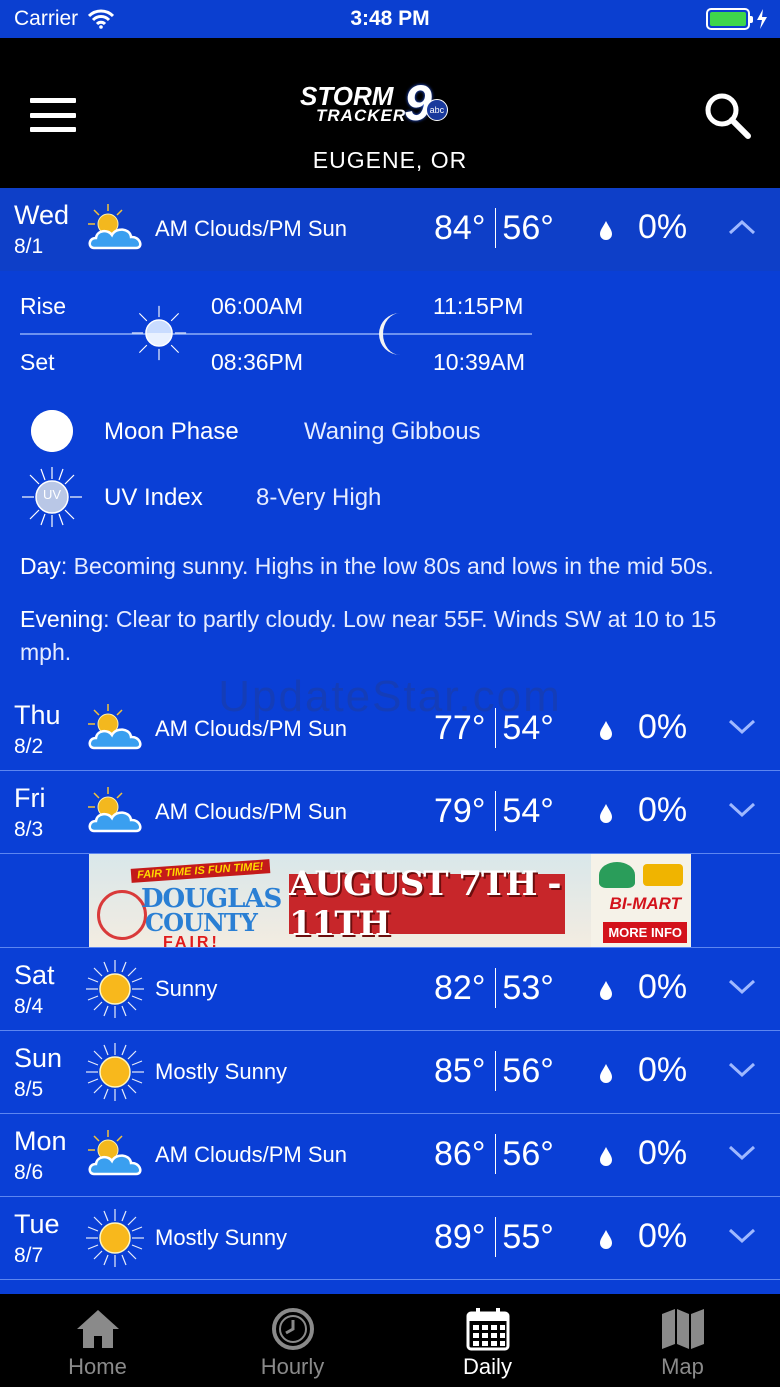  What do you see at coordinates (38, 1058) in the screenshot?
I see `day-name: Sun` at bounding box center [38, 1058].